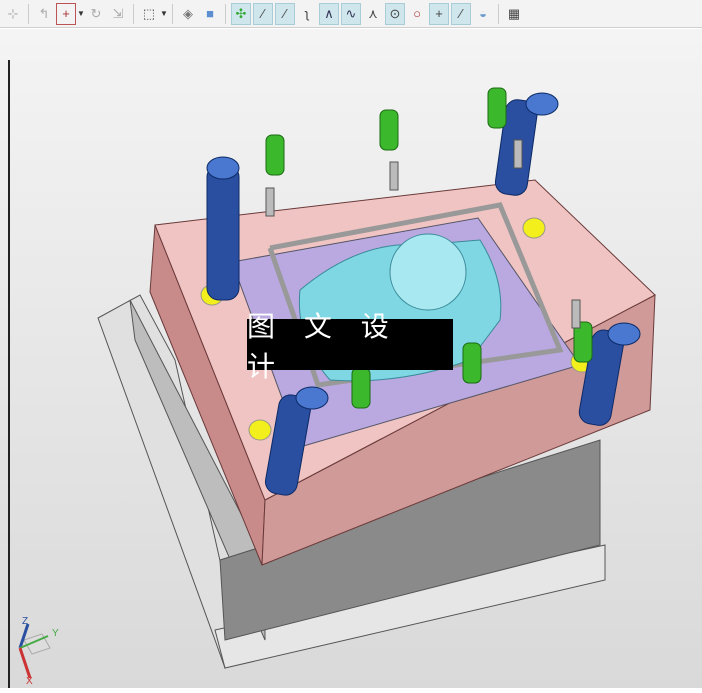  Describe the element at coordinates (350, 346) in the screenshot. I see `watermark-banner: 图 文 设 计` at that location.